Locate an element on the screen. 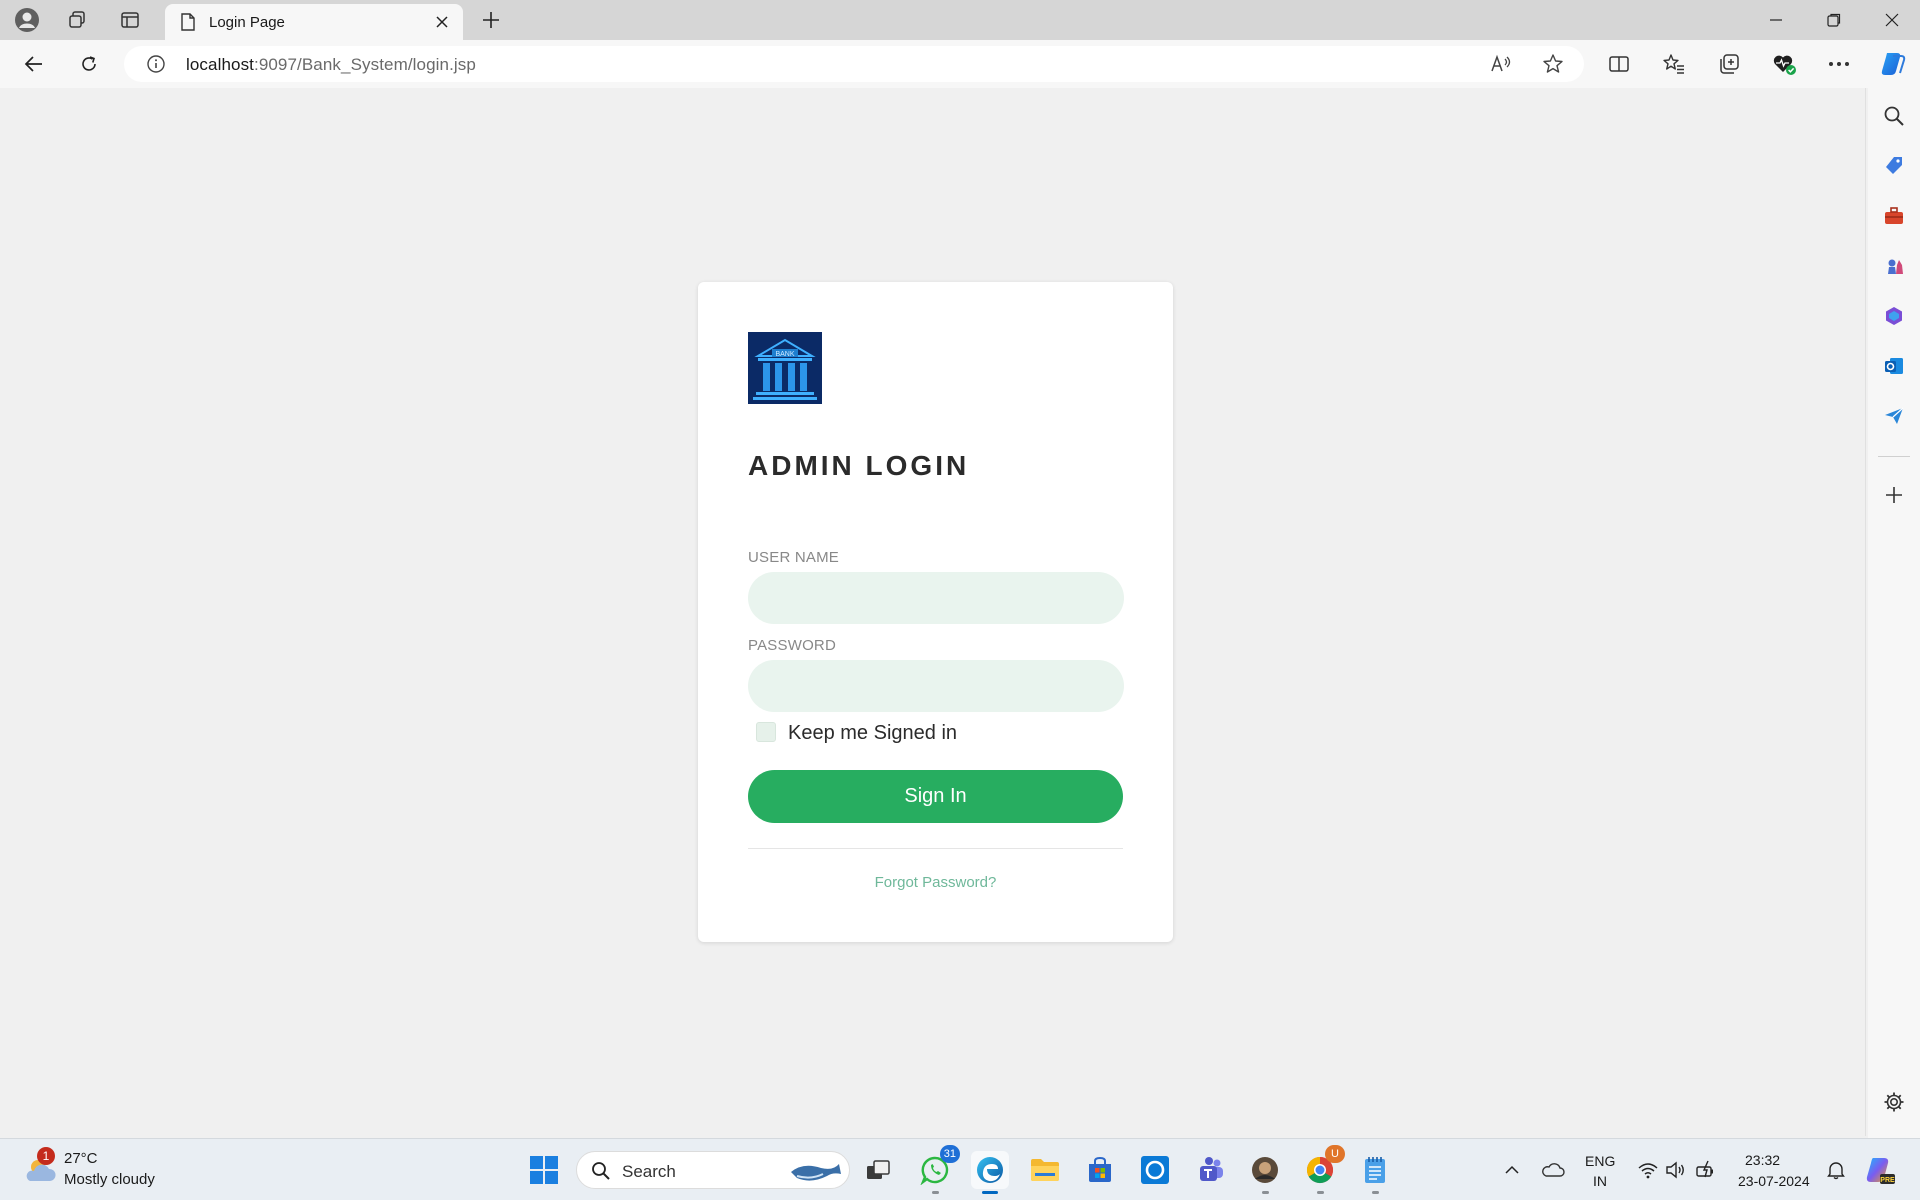 The width and height of the screenshot is (1920, 1200). taskbar-cortana-app is located at coordinates (1155, 1170).